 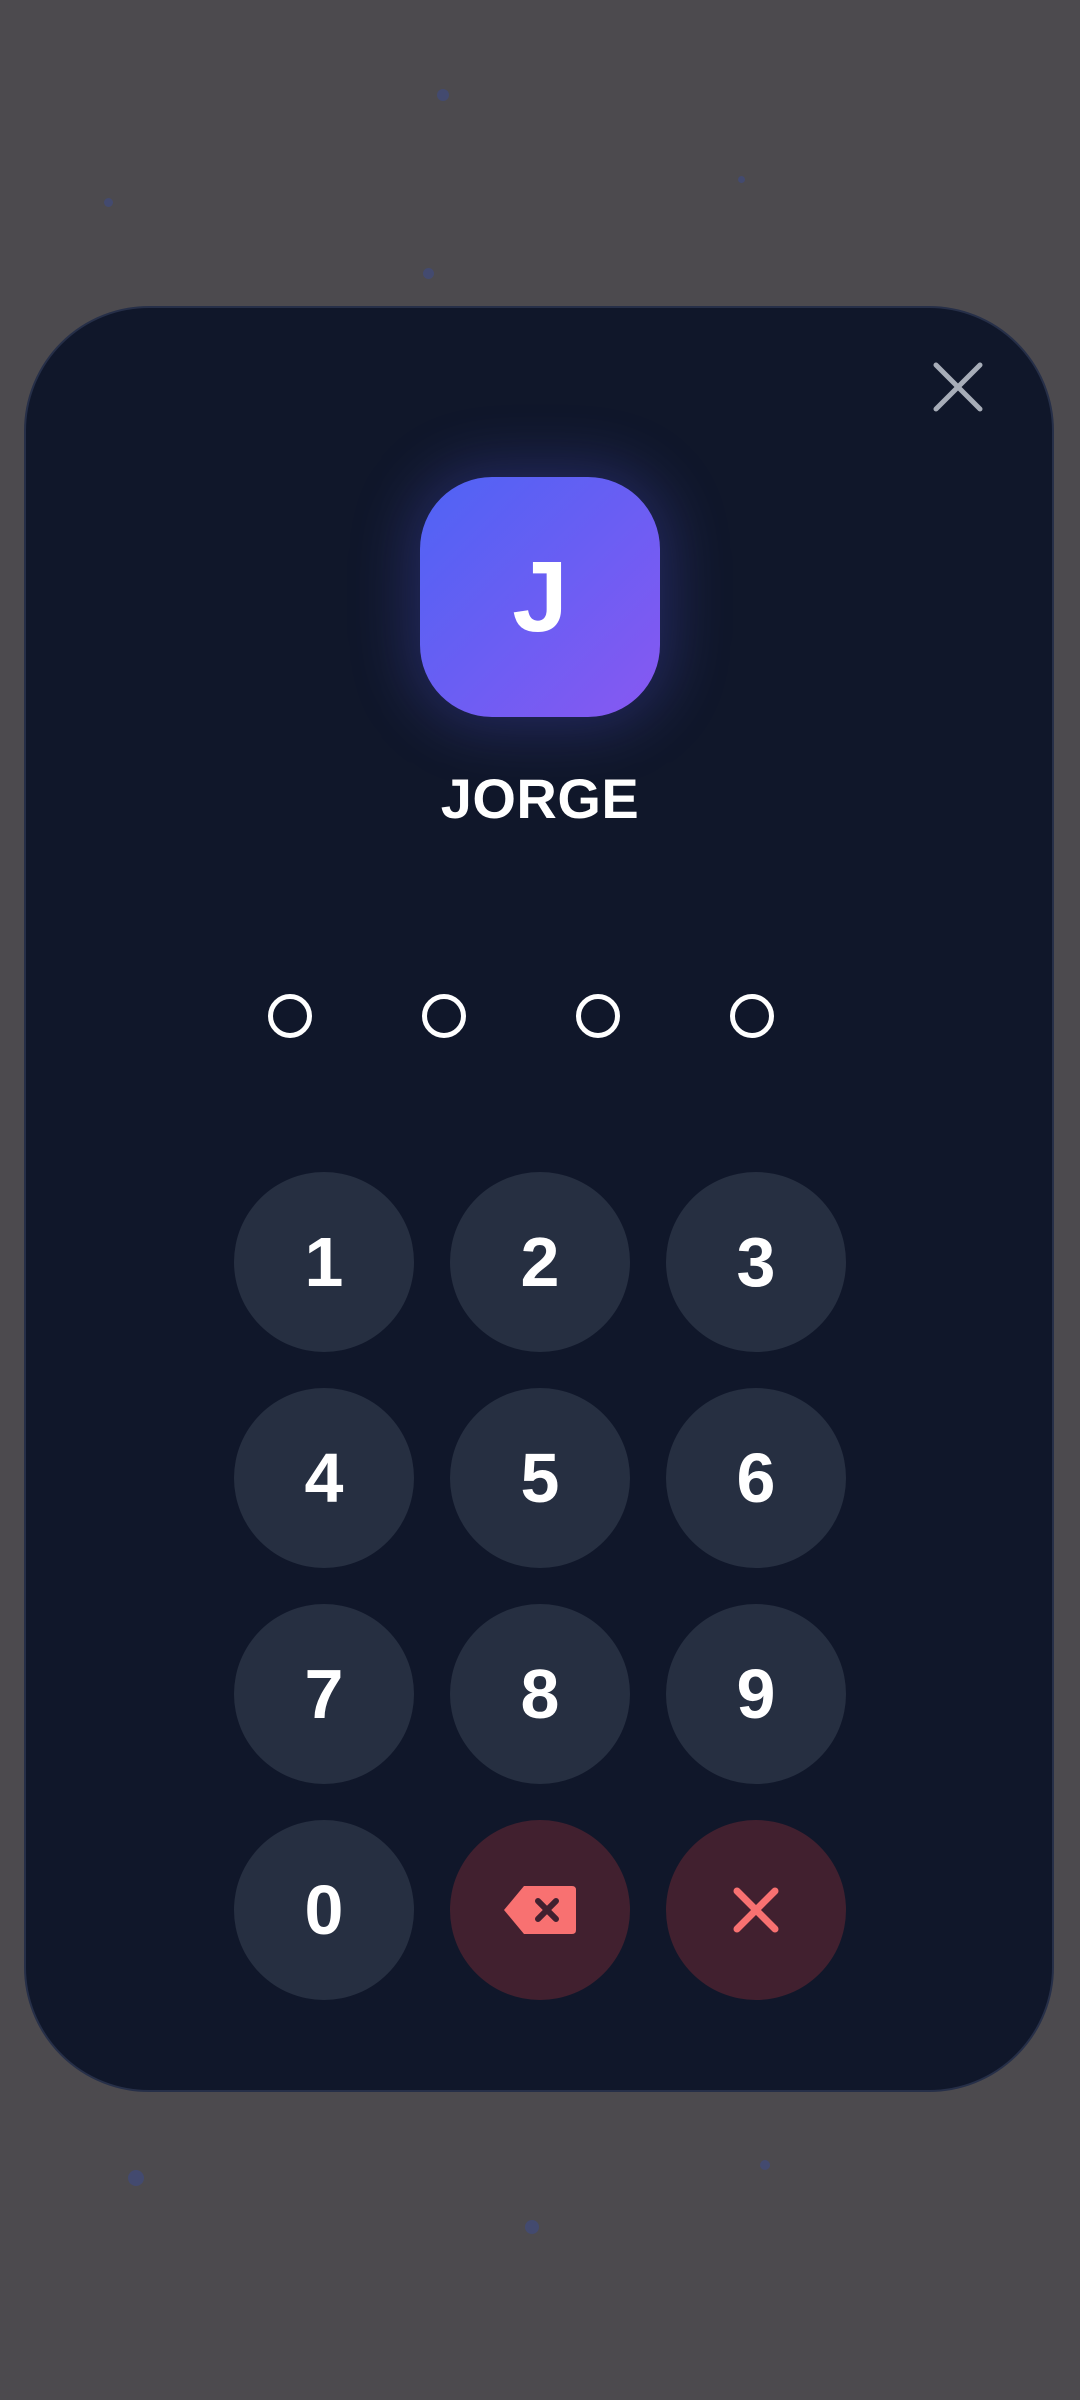 I want to click on keypad-key-7: 7, so click(x=324, y=1694).